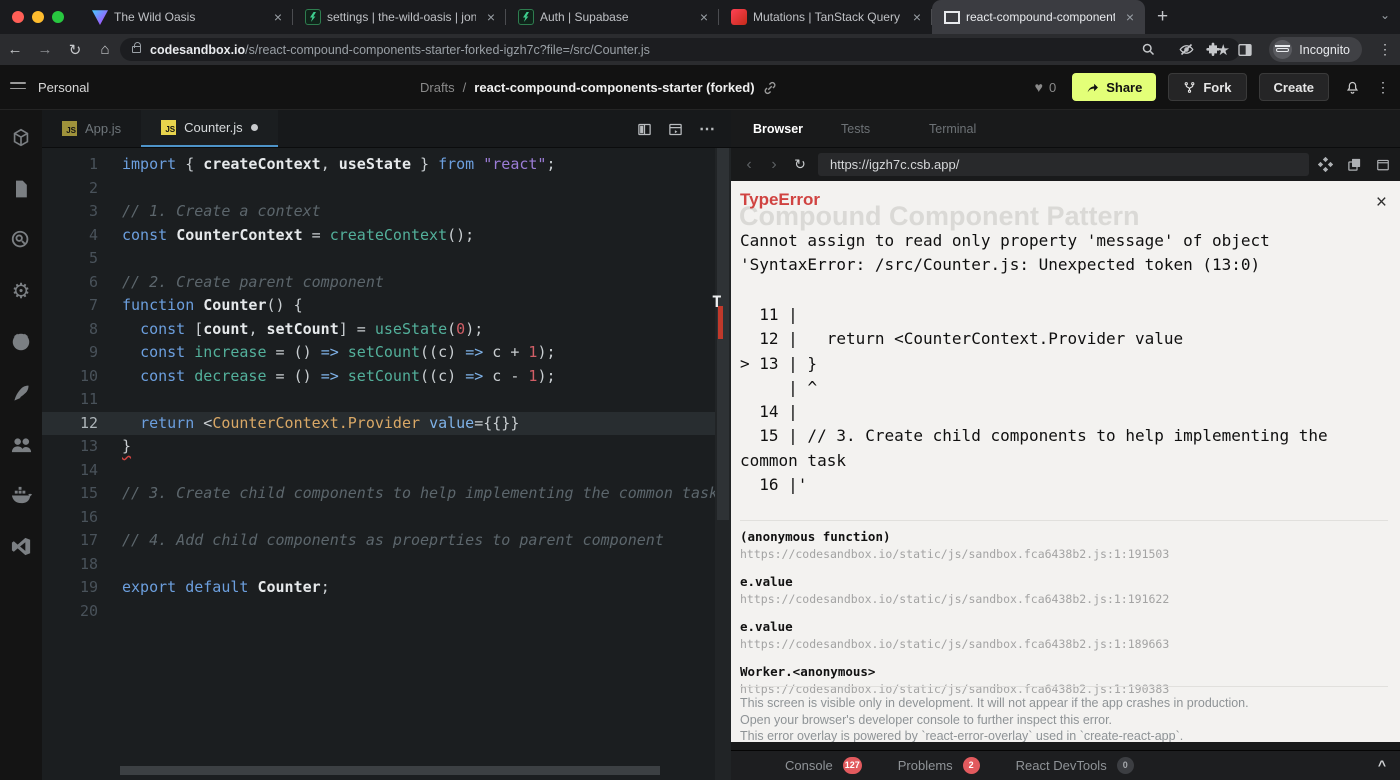 The image size is (1400, 780). Describe the element at coordinates (21, 240) in the screenshot. I see `search-icon` at that location.